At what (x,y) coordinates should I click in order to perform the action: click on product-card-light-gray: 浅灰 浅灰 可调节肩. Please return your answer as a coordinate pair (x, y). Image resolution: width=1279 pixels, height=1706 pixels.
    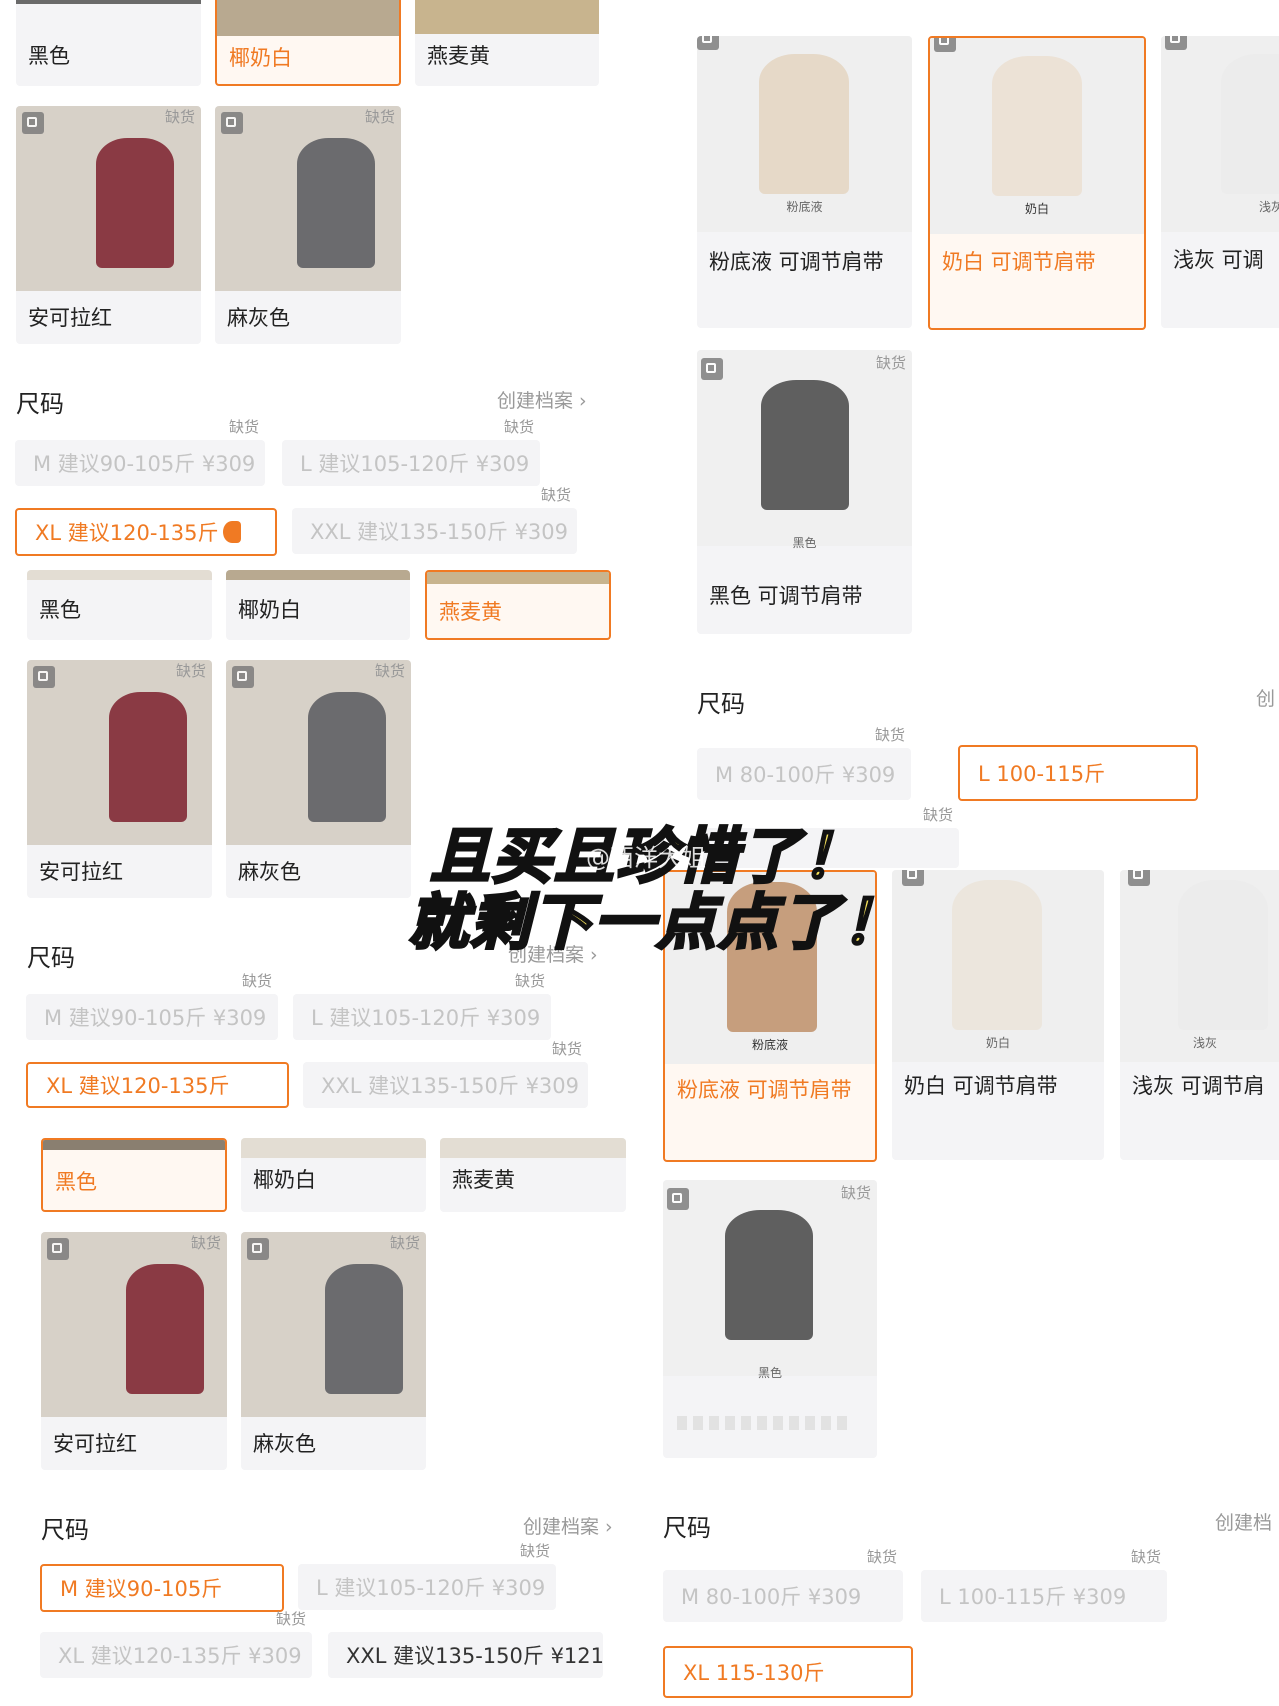
    Looking at the image, I should click on (1199, 1015).